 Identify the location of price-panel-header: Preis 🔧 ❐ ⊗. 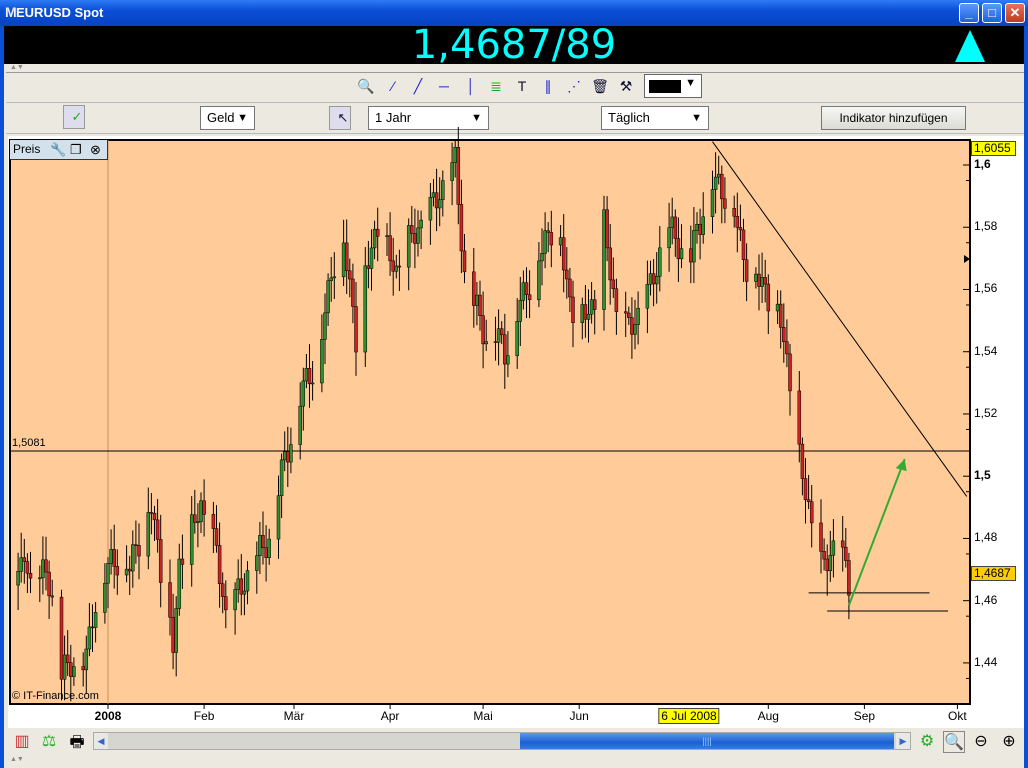
(59, 150).